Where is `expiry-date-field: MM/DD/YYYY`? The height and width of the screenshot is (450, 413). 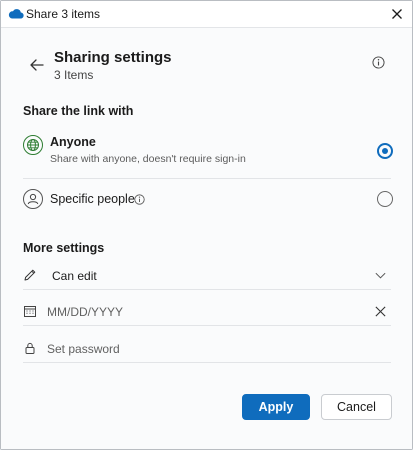
expiry-date-field: MM/DD/YYYY is located at coordinates (207, 312).